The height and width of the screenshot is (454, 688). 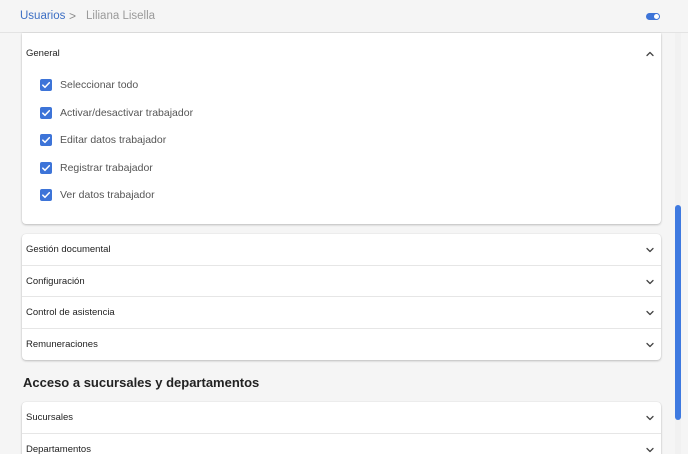 What do you see at coordinates (68, 249) in the screenshot?
I see `accordion-label: Gestión documental` at bounding box center [68, 249].